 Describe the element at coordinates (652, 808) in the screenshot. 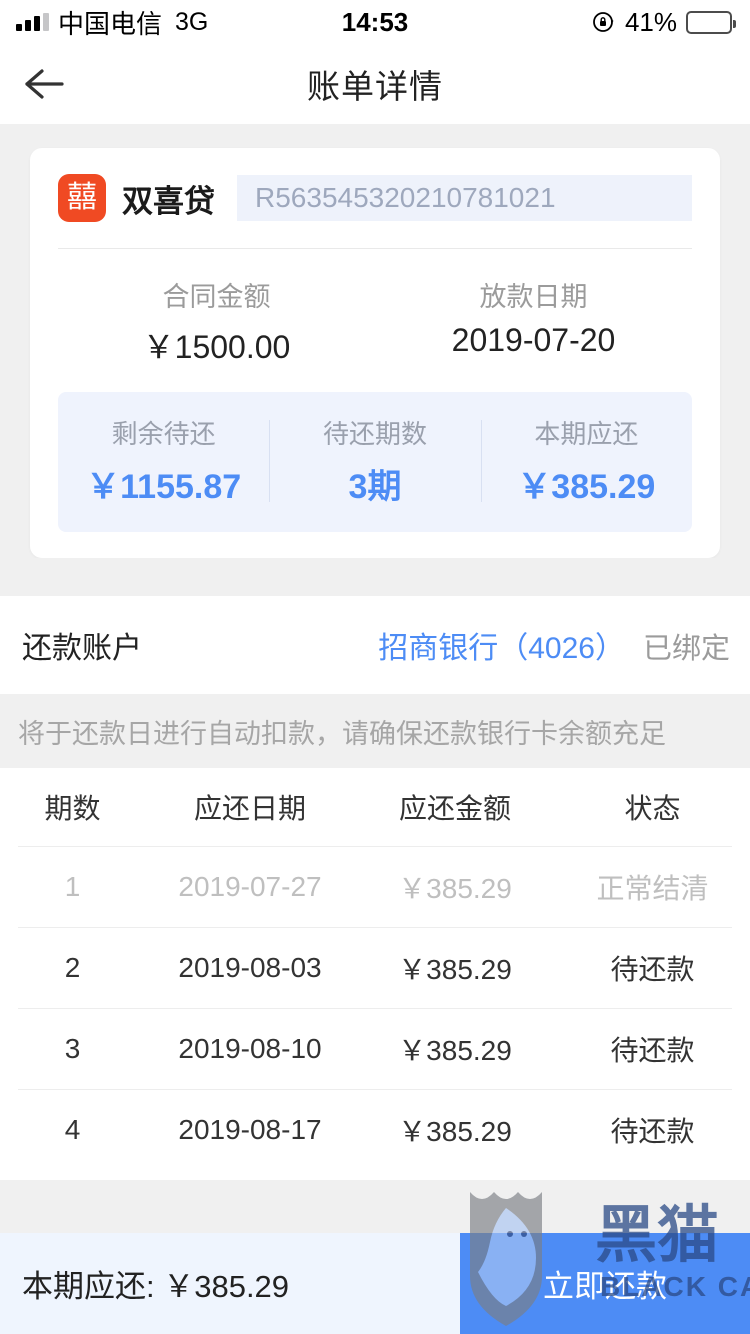

I see `column-header-status: 状态` at that location.